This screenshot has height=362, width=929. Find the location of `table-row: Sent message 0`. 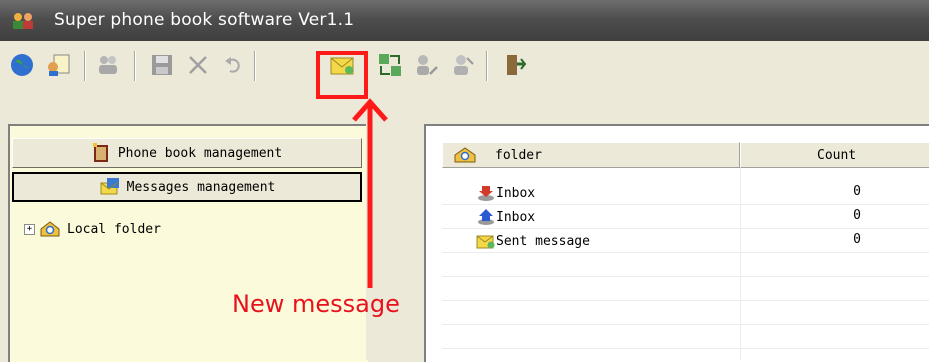

table-row: Sent message 0 is located at coordinates (685, 240).